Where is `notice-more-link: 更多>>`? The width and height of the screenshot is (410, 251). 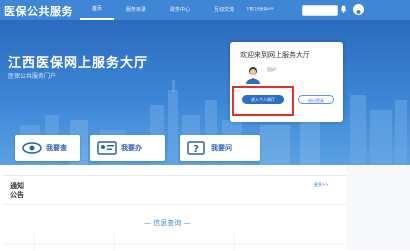 notice-more-link: 更多>> is located at coordinates (321, 185).